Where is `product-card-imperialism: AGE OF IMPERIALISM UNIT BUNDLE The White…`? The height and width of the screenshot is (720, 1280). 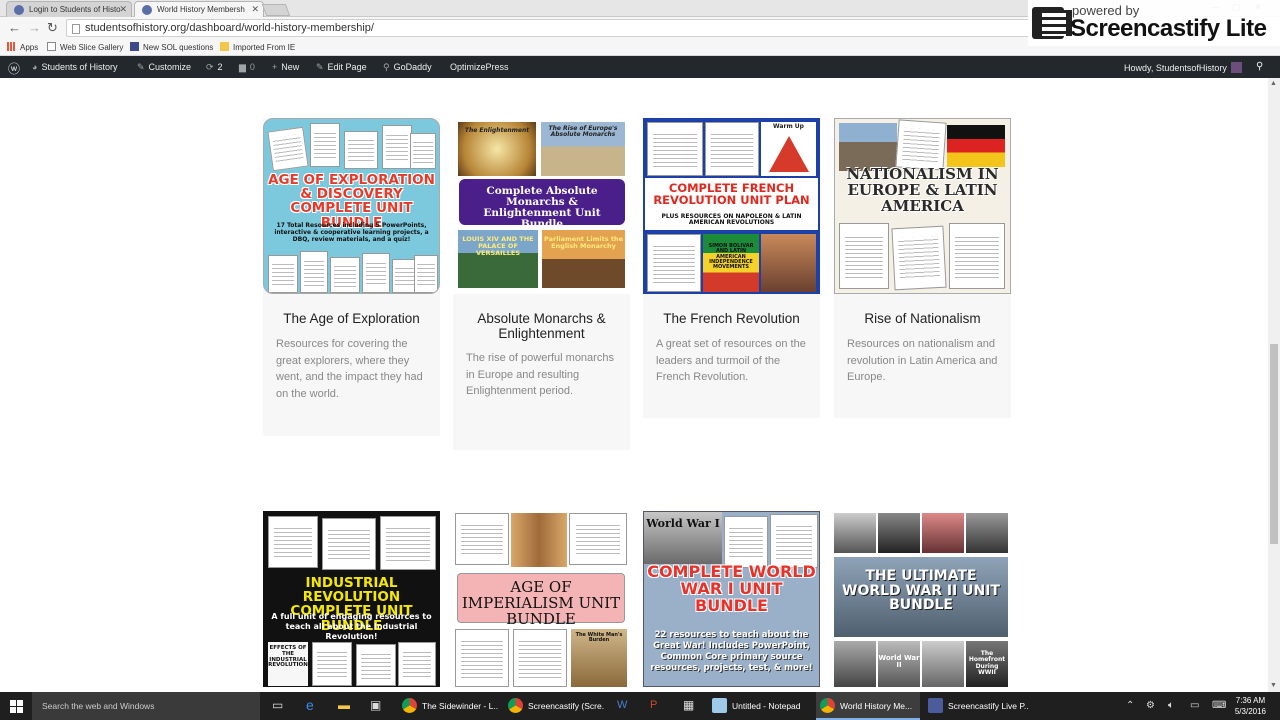
product-card-imperialism: AGE OF IMPERIALISM UNIT BUNDLE The White… is located at coordinates (541, 601).